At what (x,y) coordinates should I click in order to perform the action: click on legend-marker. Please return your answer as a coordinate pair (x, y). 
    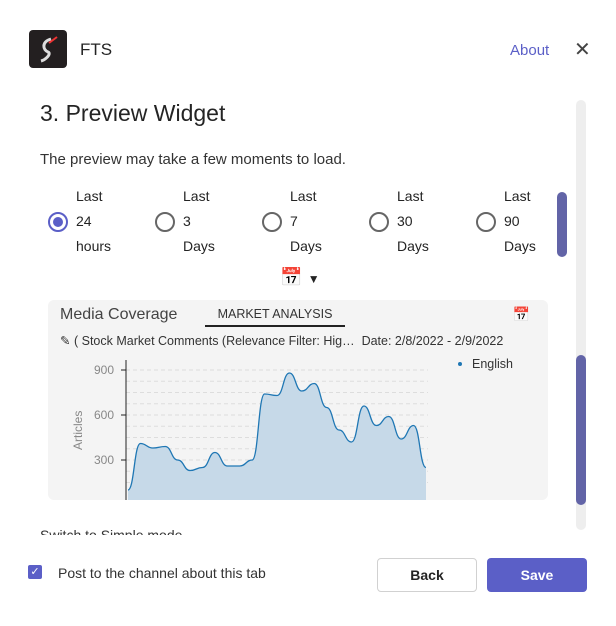
    Looking at the image, I should click on (460, 364).